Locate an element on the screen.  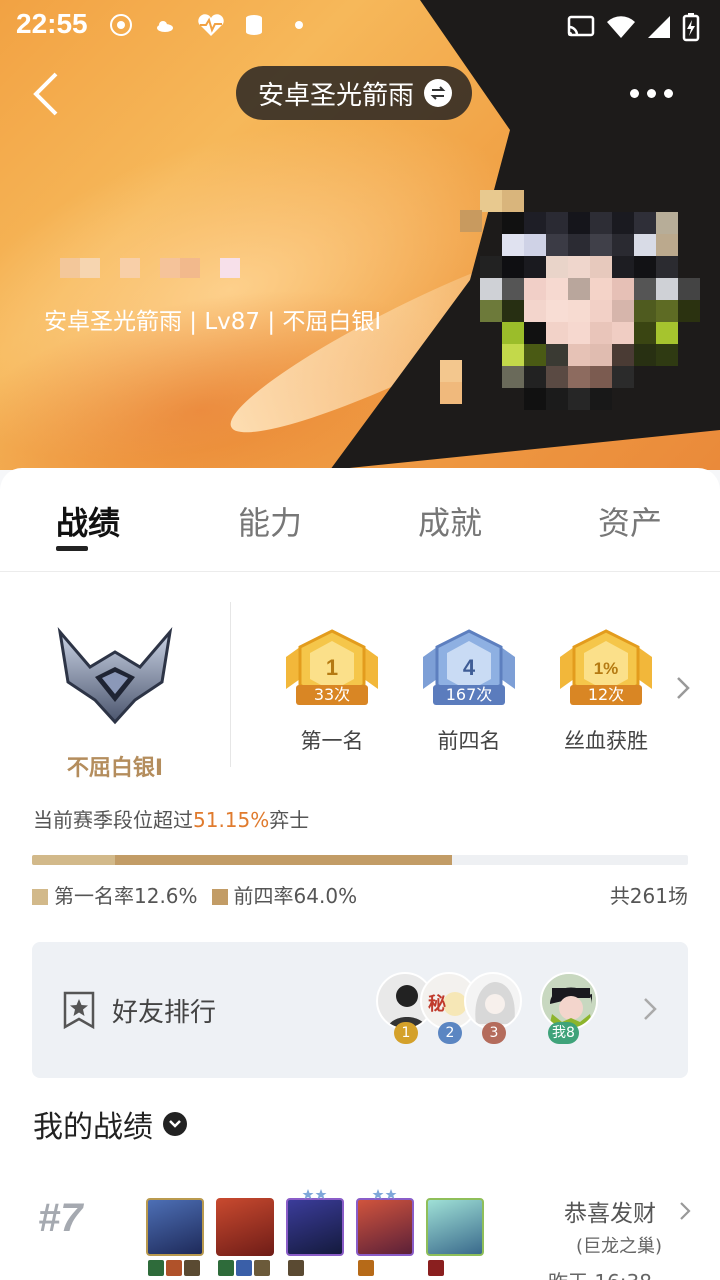
swap-icon is located at coordinates (438, 93).